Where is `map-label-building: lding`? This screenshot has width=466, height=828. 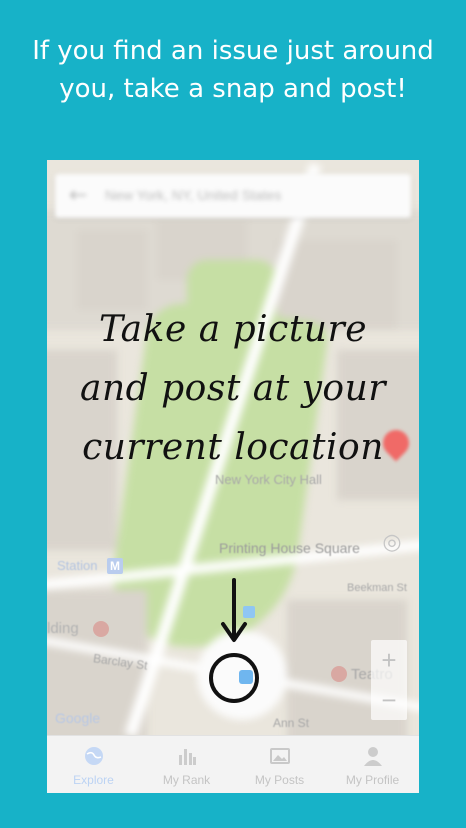 map-label-building: lding is located at coordinates (63, 628).